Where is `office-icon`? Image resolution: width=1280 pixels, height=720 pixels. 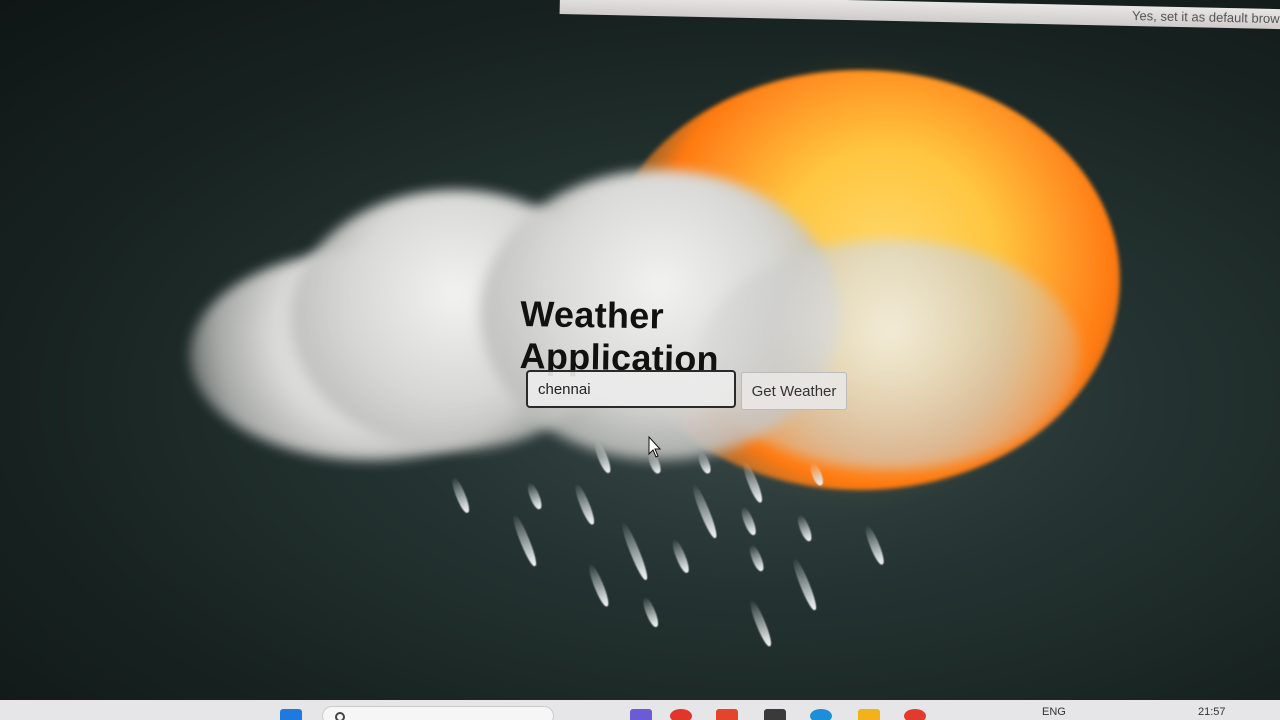
office-icon is located at coordinates (727, 714).